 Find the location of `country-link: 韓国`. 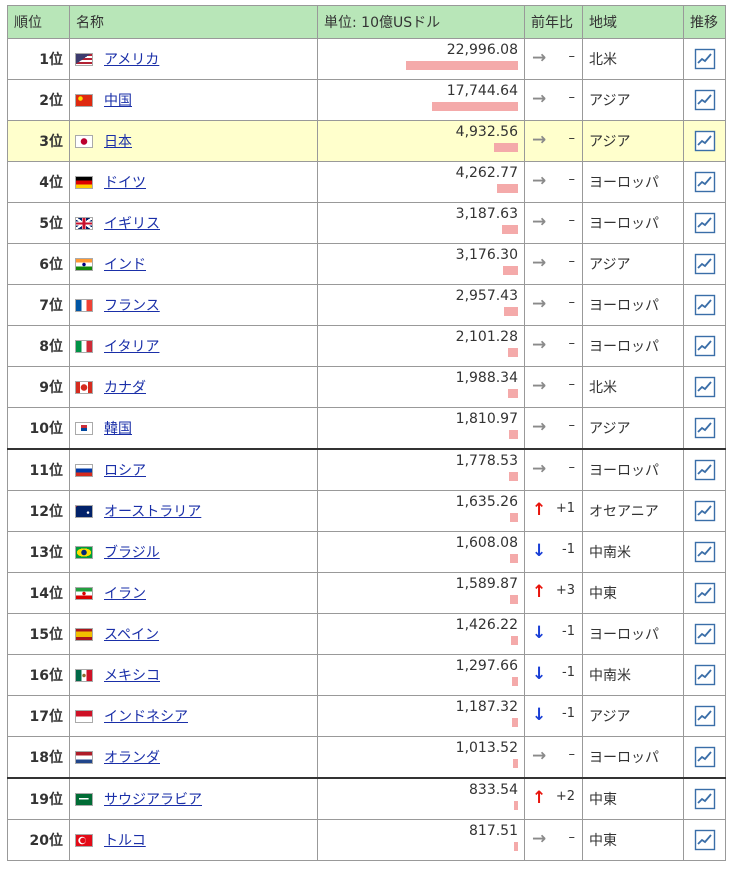

country-link: 韓国 is located at coordinates (118, 429).